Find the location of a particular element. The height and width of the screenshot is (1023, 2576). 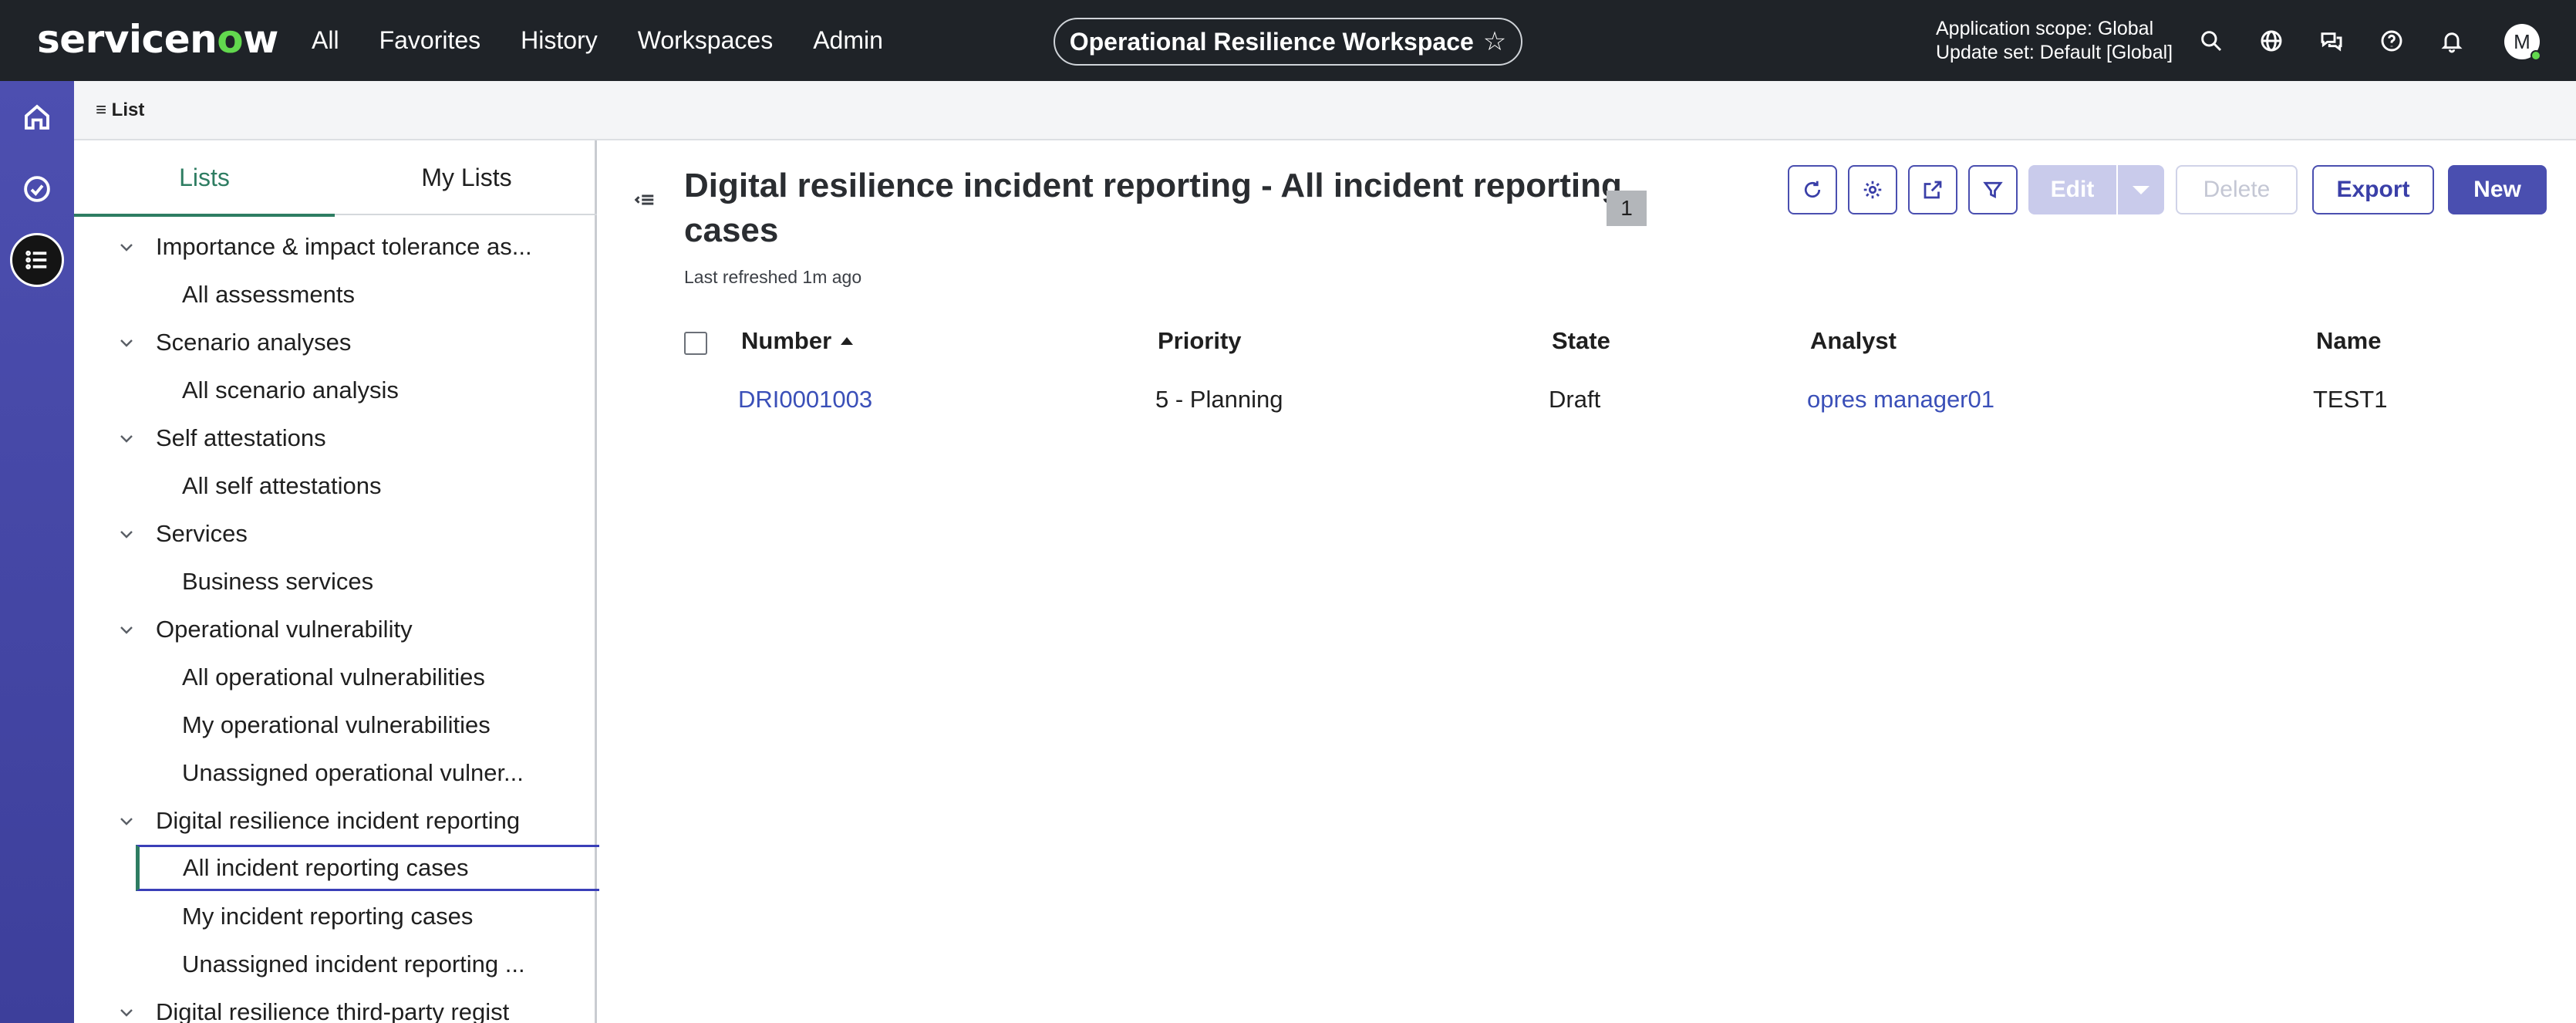

record-count-badge: 1 is located at coordinates (1627, 208).